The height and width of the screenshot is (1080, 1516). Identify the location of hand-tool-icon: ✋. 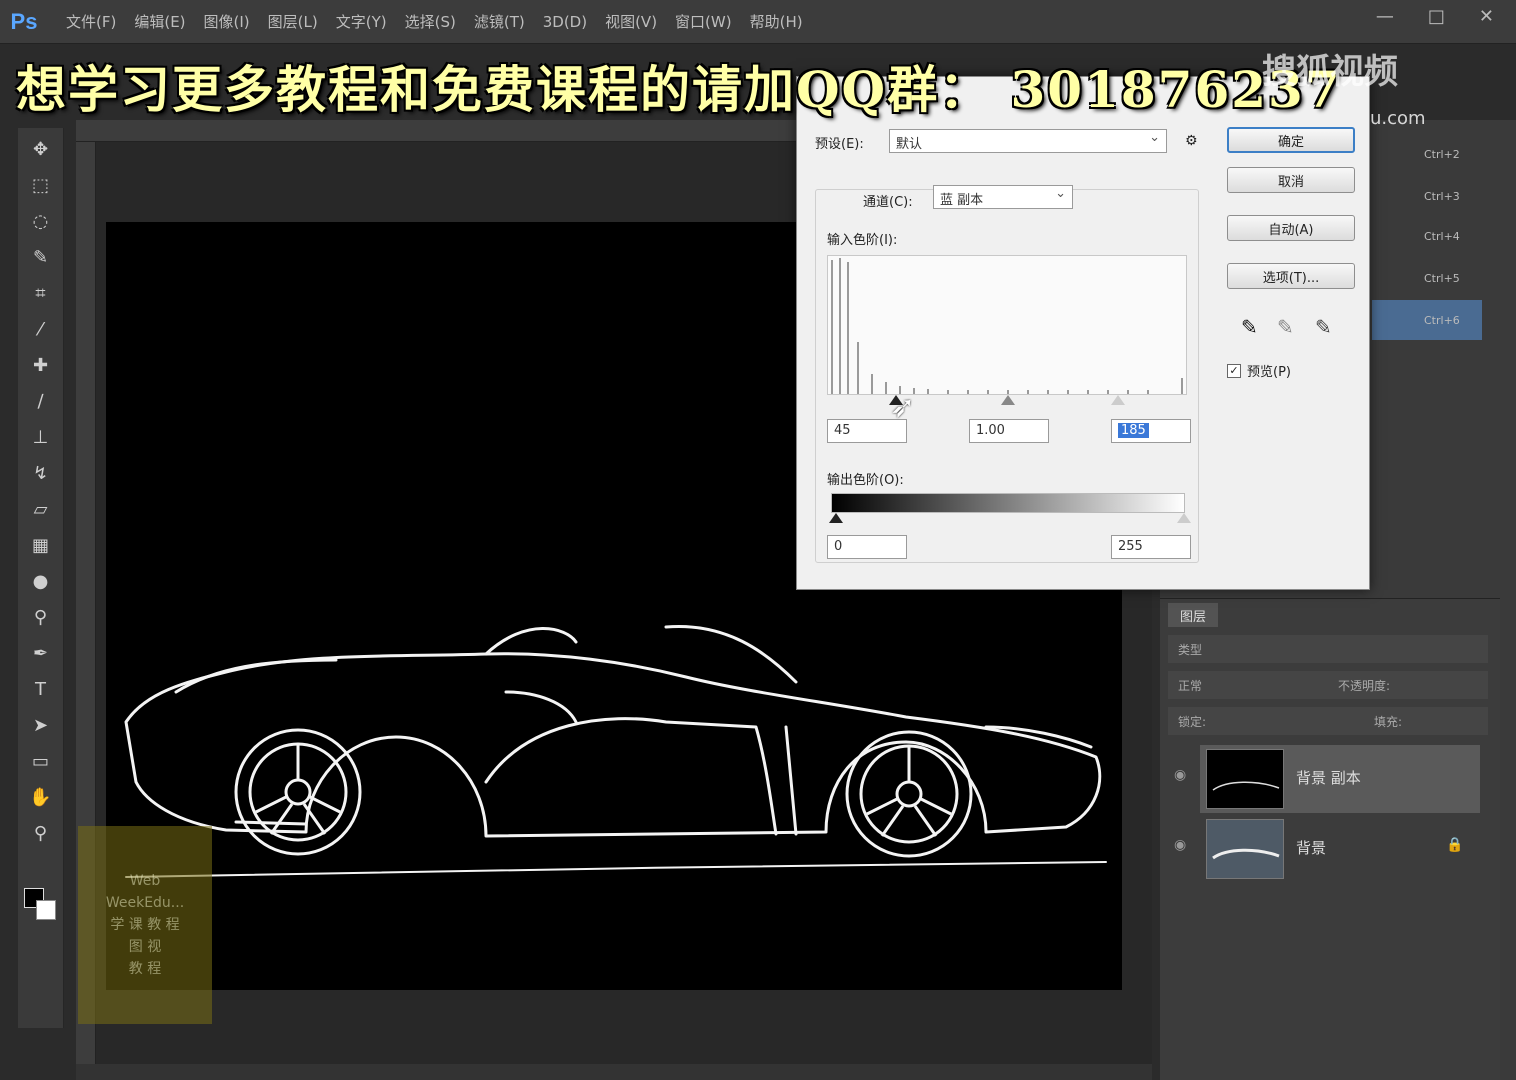
(41, 797).